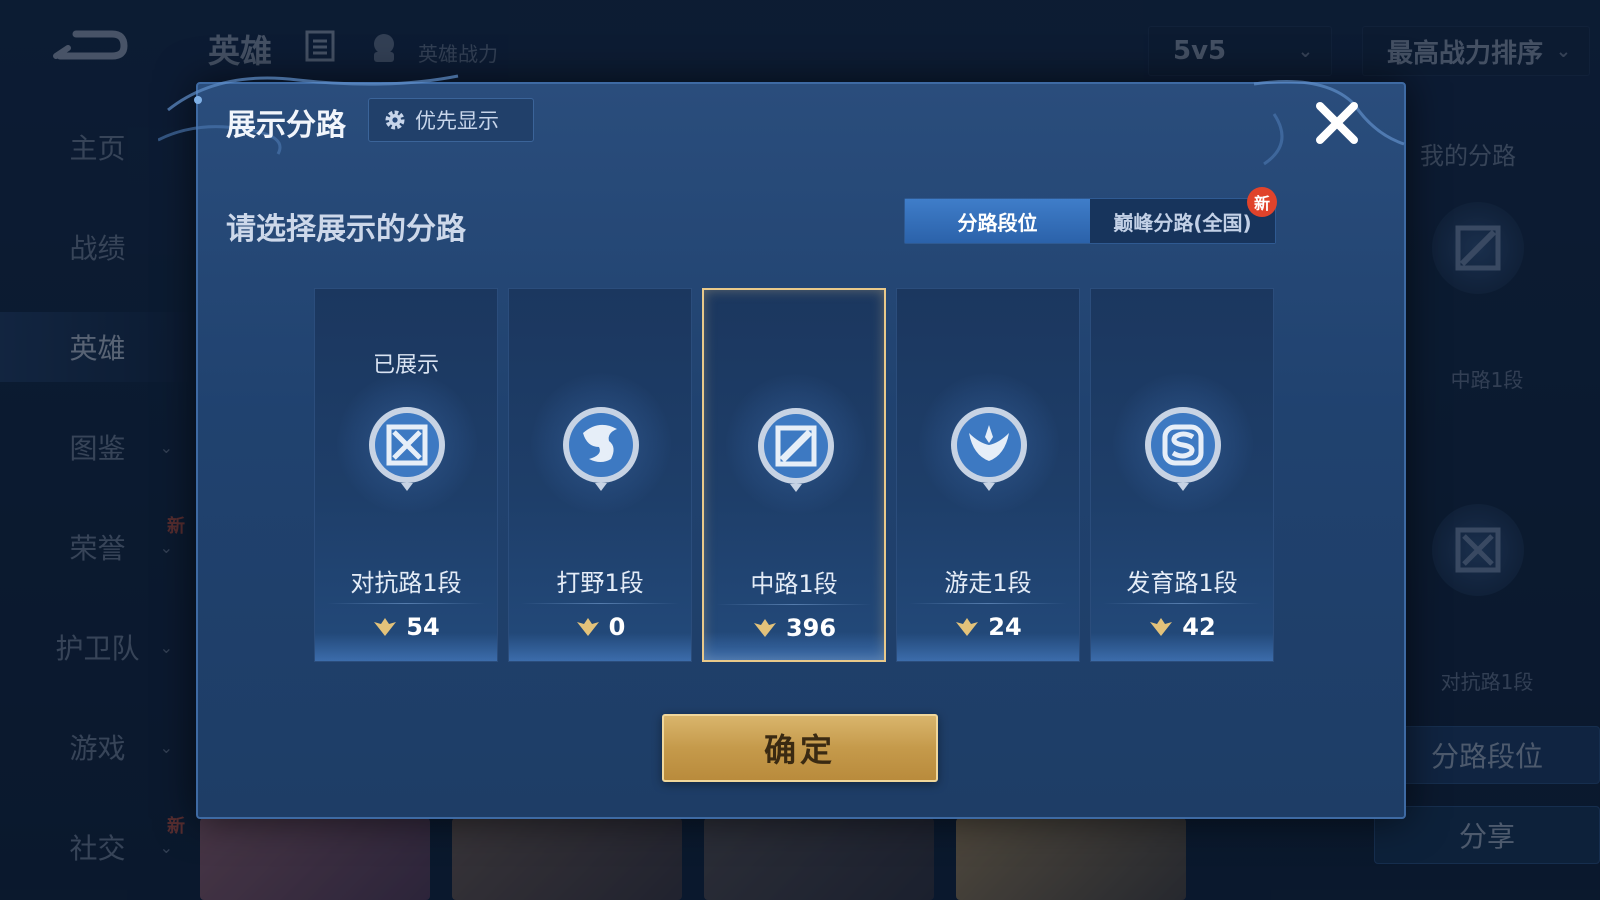 The image size is (1600, 900). What do you see at coordinates (1182, 222) in the screenshot?
I see `tab-label: 巅峰分路(全国)` at bounding box center [1182, 222].